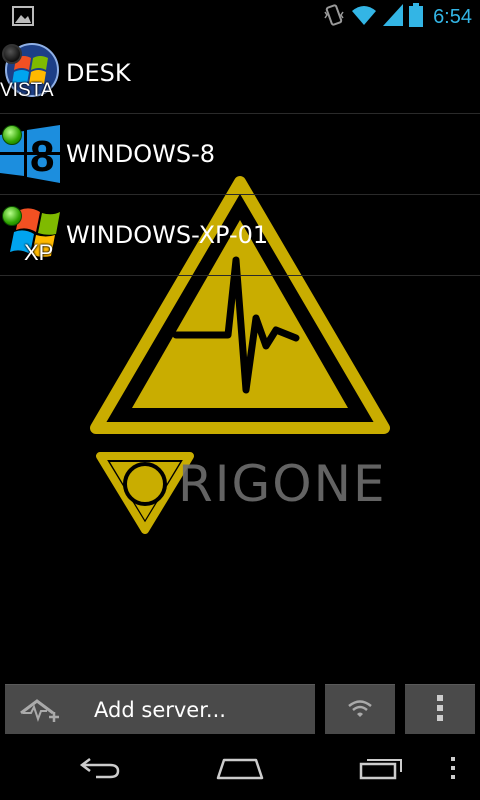  I want to click on windows-8-icon: 8, so click(31, 154).